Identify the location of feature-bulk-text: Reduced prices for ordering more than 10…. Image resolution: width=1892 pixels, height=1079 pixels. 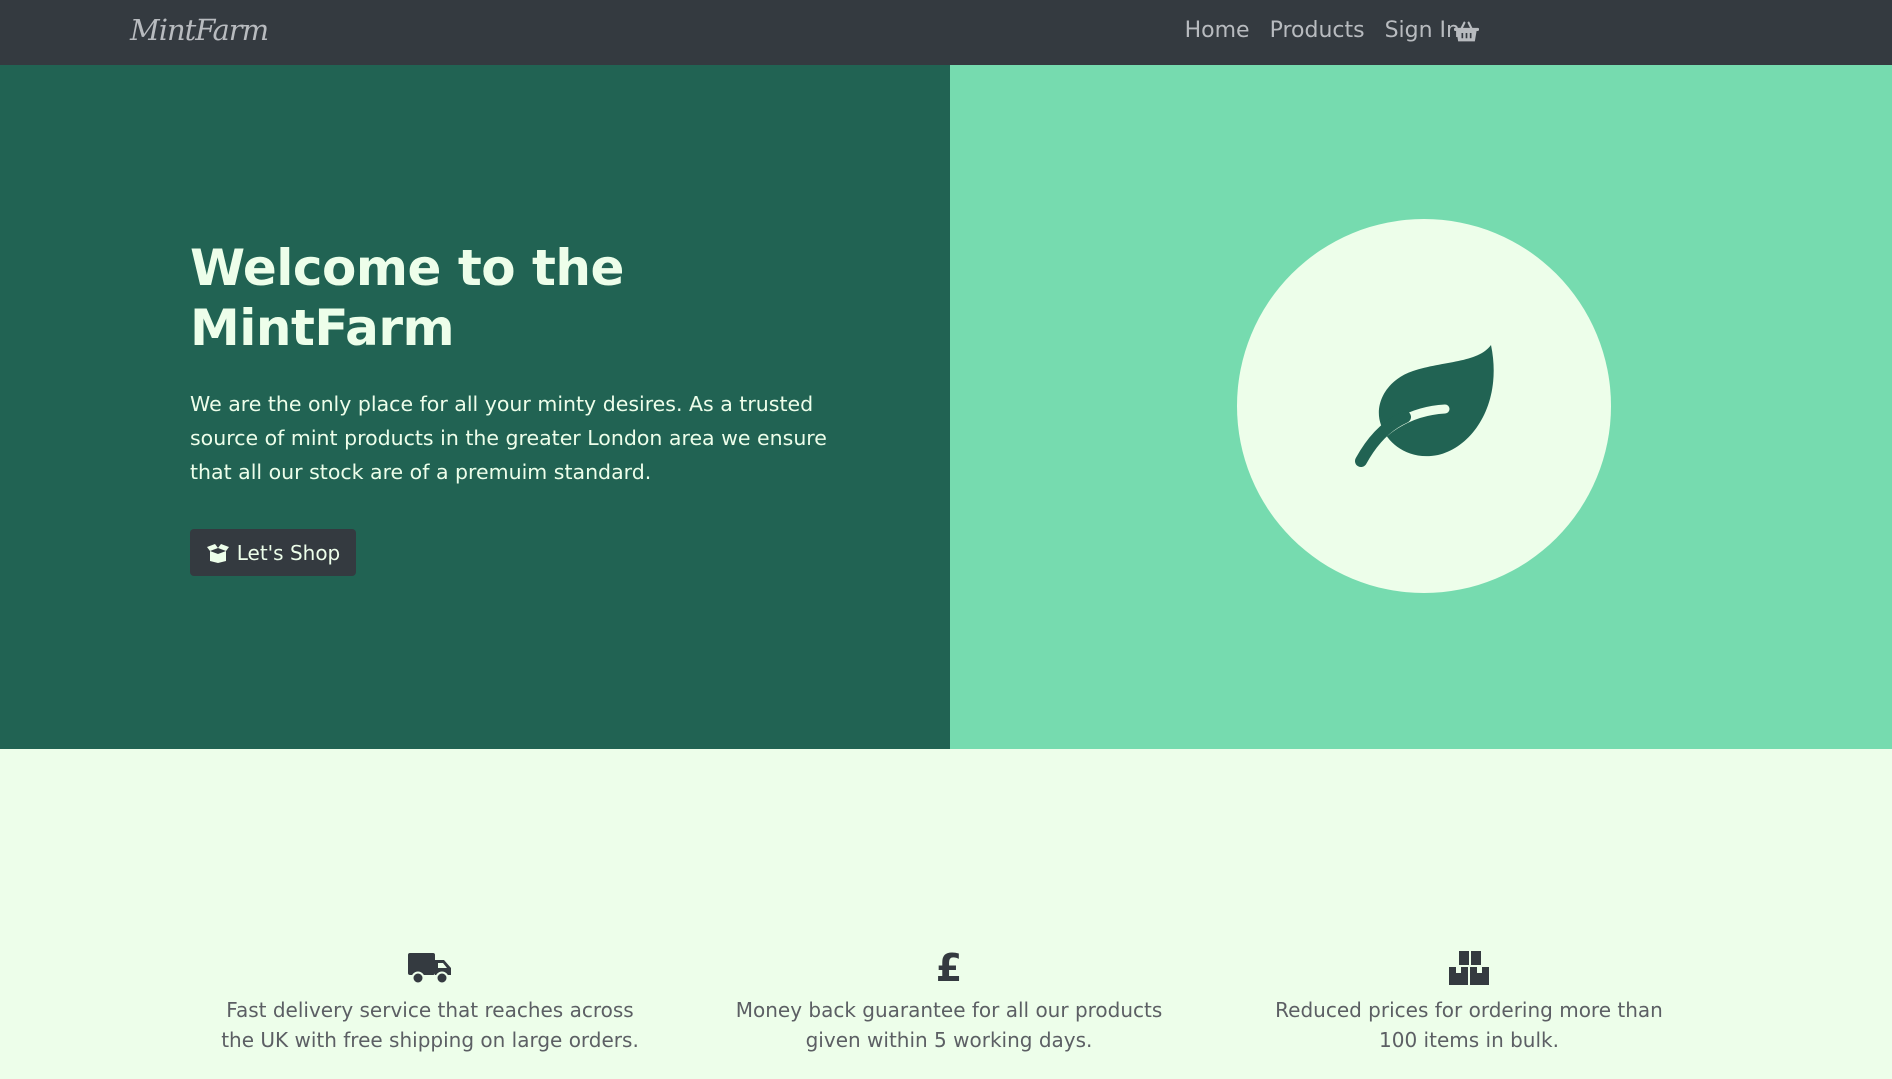
(1469, 1025).